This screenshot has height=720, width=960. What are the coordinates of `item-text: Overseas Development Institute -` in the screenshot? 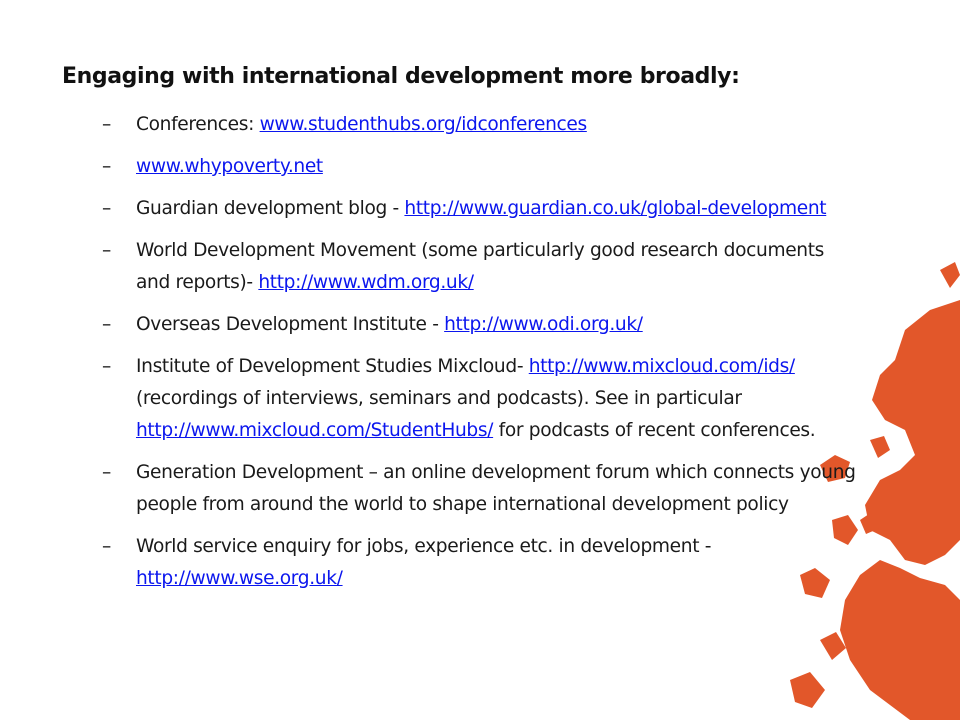 It's located at (290, 324).